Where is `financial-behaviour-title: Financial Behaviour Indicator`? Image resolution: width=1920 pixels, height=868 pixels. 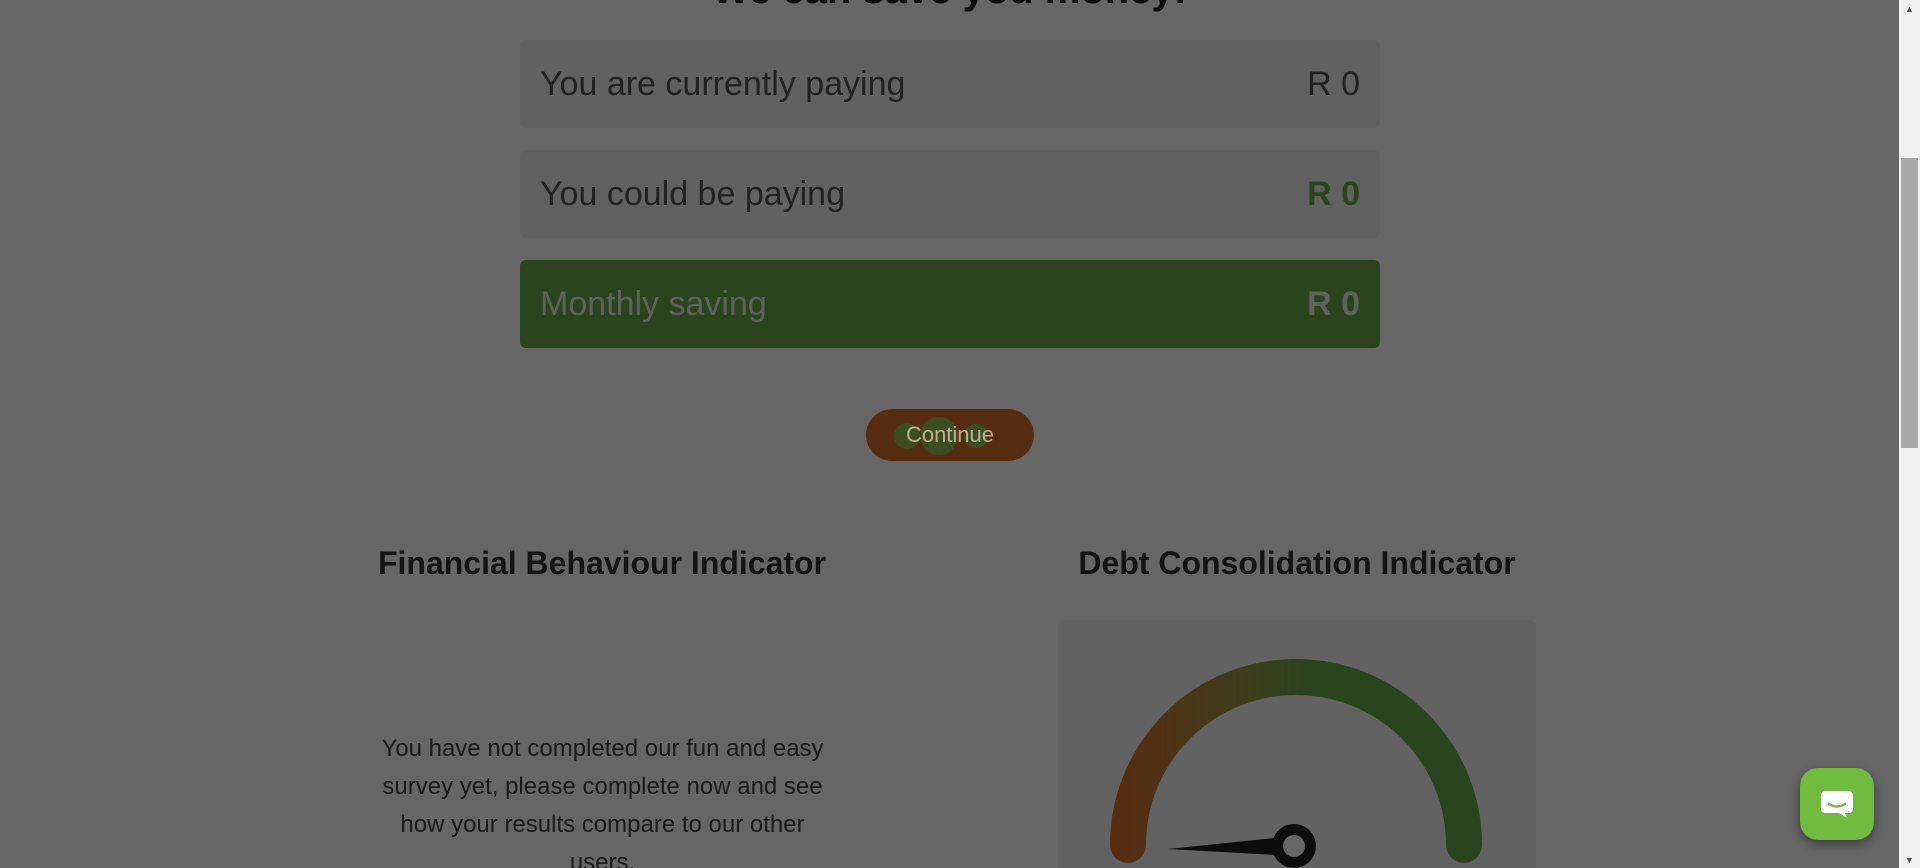 financial-behaviour-title: Financial Behaviour Indicator is located at coordinates (602, 563).